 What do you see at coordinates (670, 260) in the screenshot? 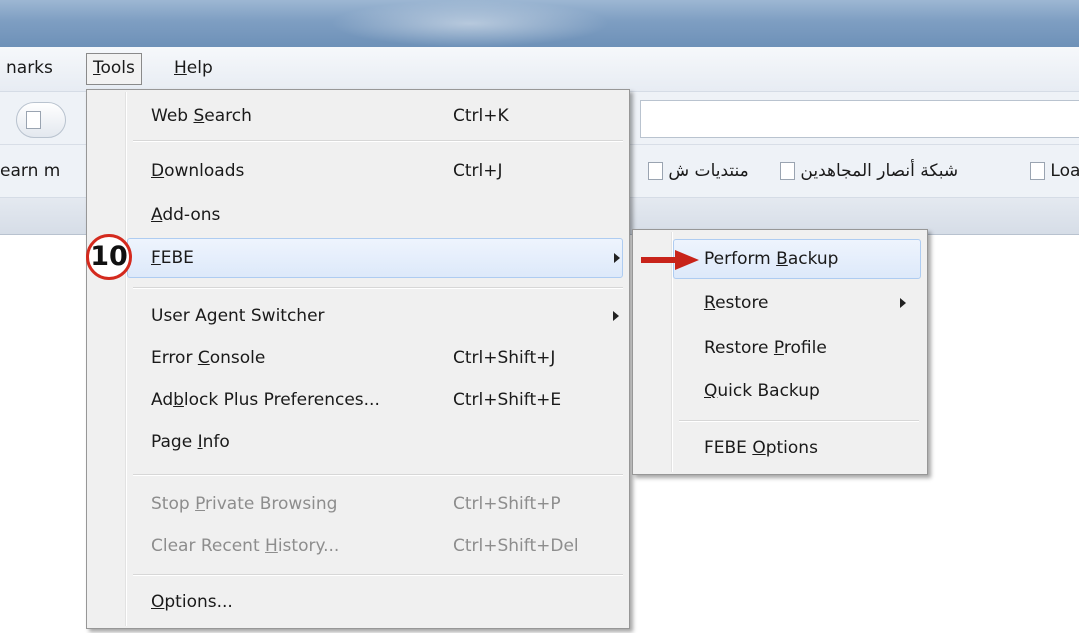
I see `red-arrow-icon` at bounding box center [670, 260].